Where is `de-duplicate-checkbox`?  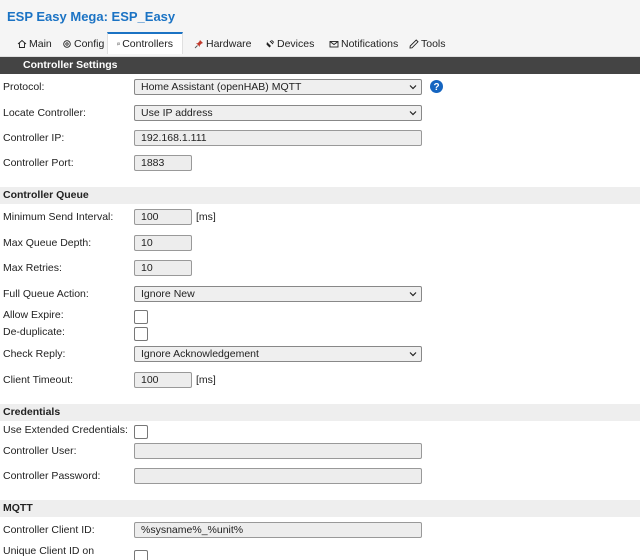
de-duplicate-checkbox is located at coordinates (141, 334).